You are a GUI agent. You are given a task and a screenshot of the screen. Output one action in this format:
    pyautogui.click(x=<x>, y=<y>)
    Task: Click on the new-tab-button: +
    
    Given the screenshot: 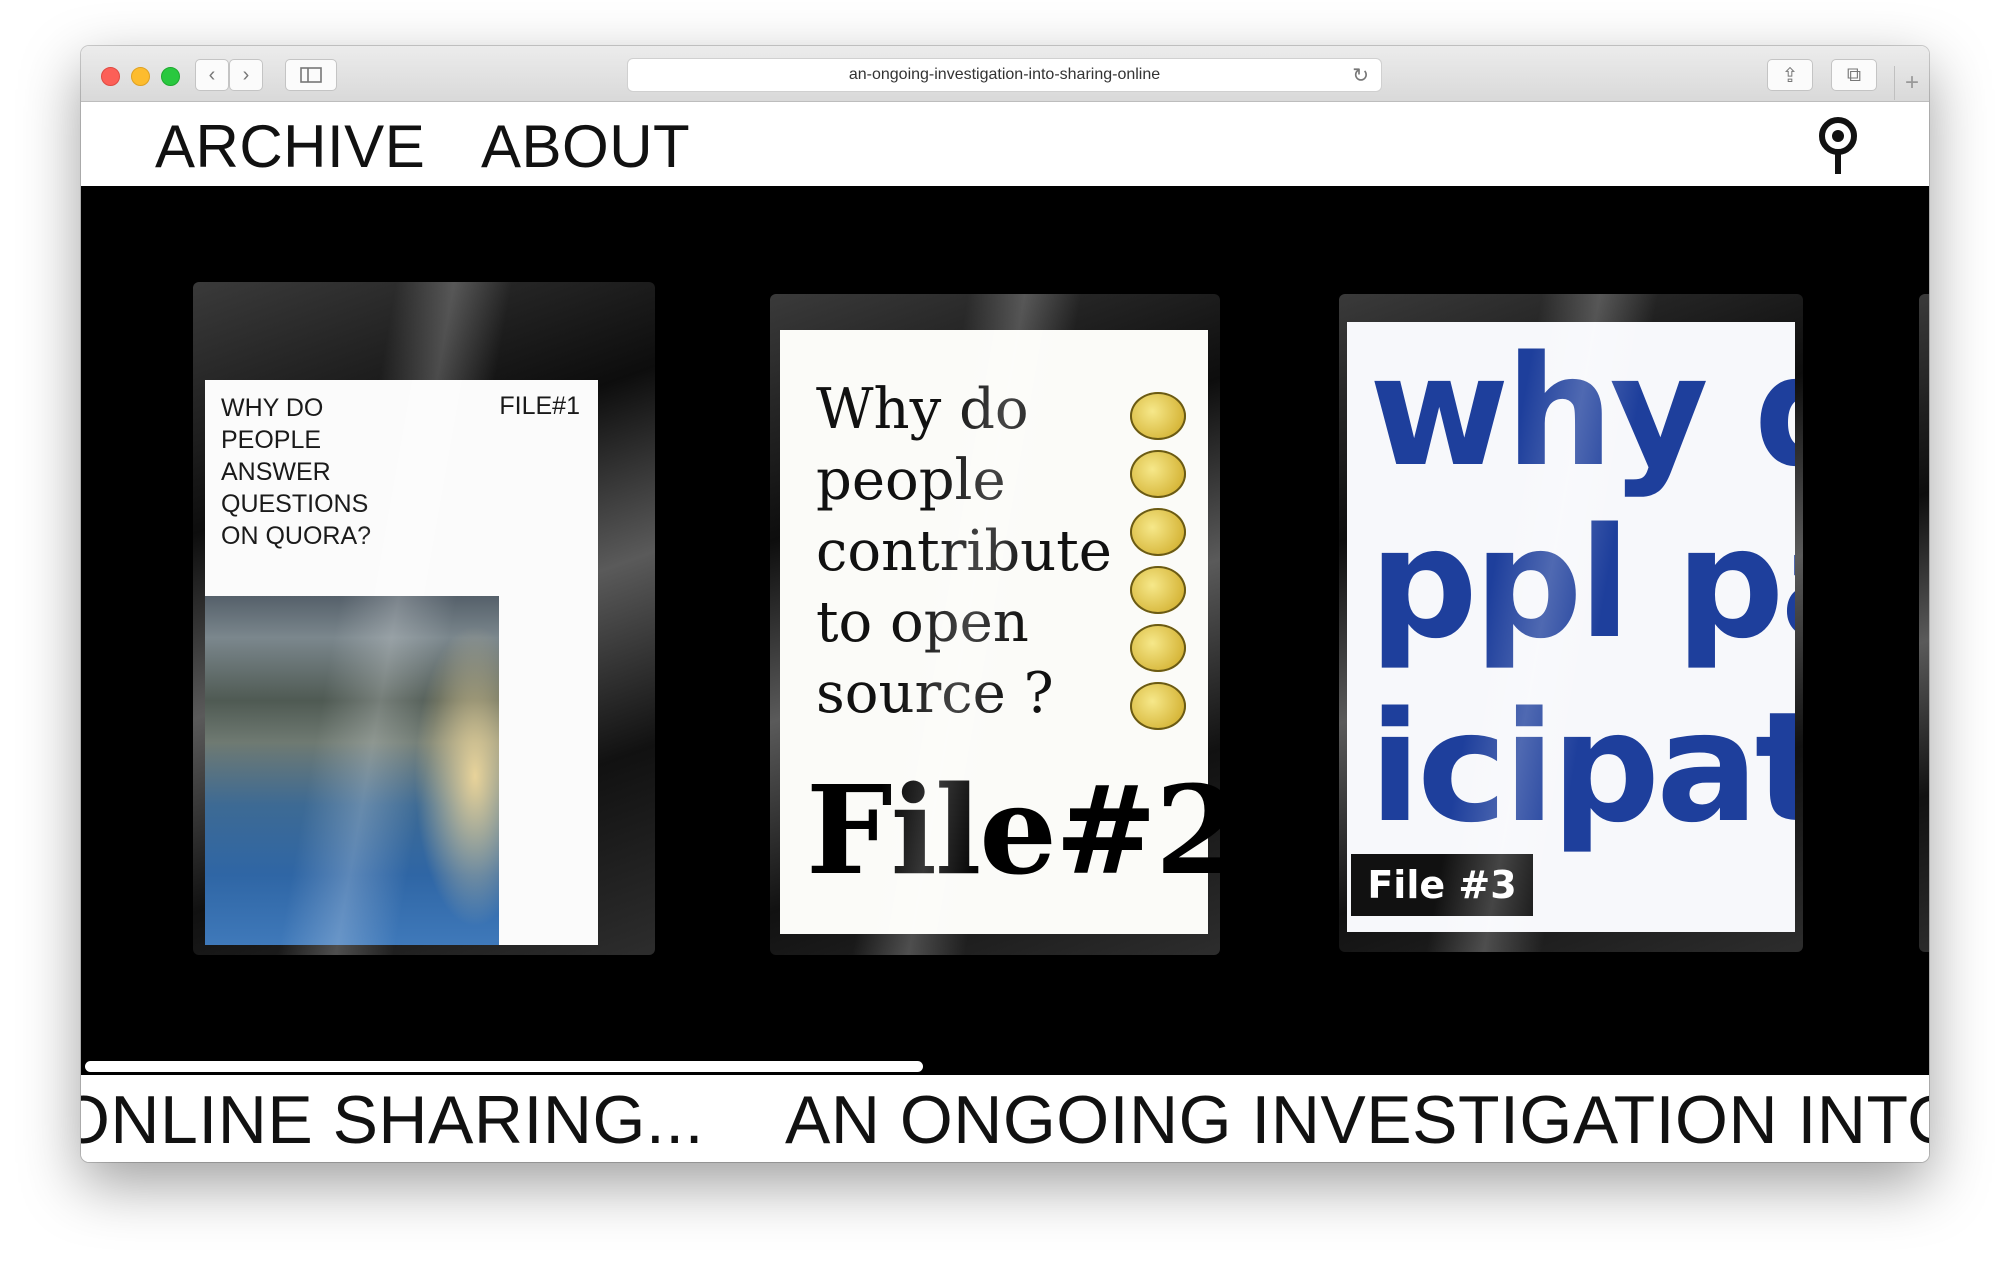 What is the action you would take?
    pyautogui.click(x=1911, y=83)
    